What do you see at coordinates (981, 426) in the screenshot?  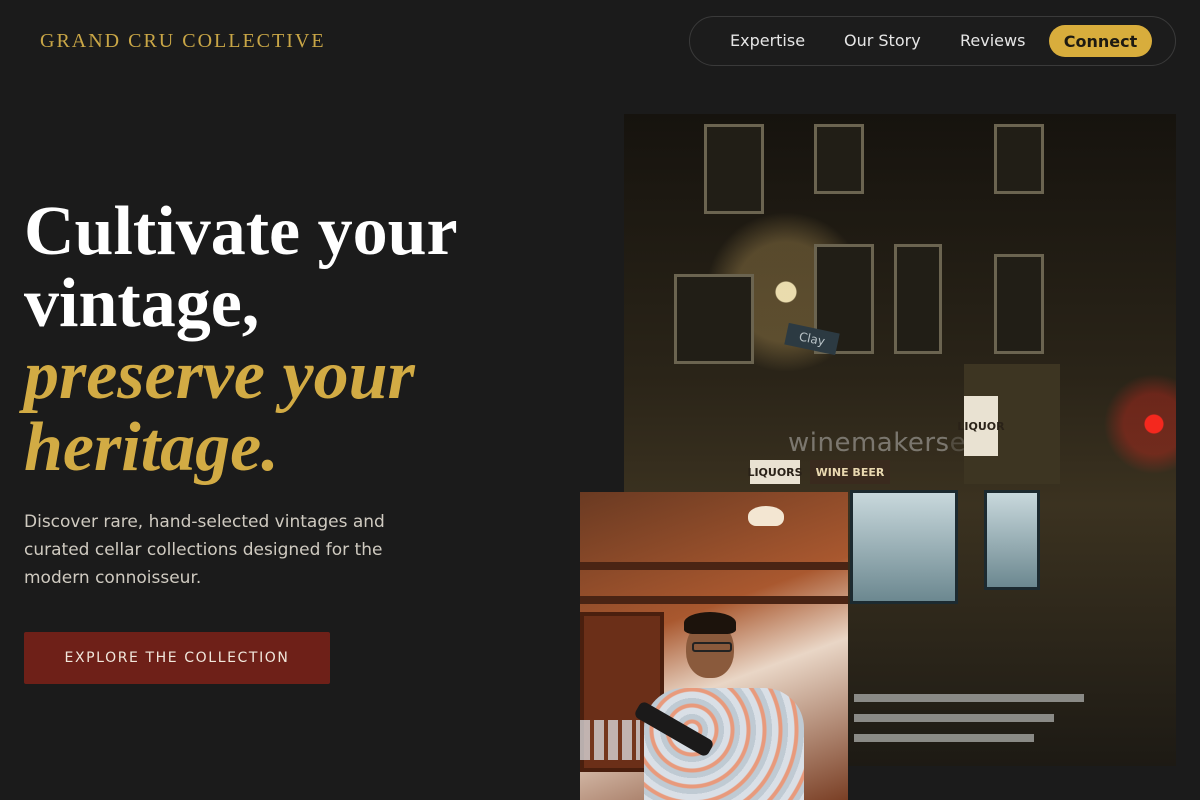 I see `liquor-corner-sign: LIQUOR` at bounding box center [981, 426].